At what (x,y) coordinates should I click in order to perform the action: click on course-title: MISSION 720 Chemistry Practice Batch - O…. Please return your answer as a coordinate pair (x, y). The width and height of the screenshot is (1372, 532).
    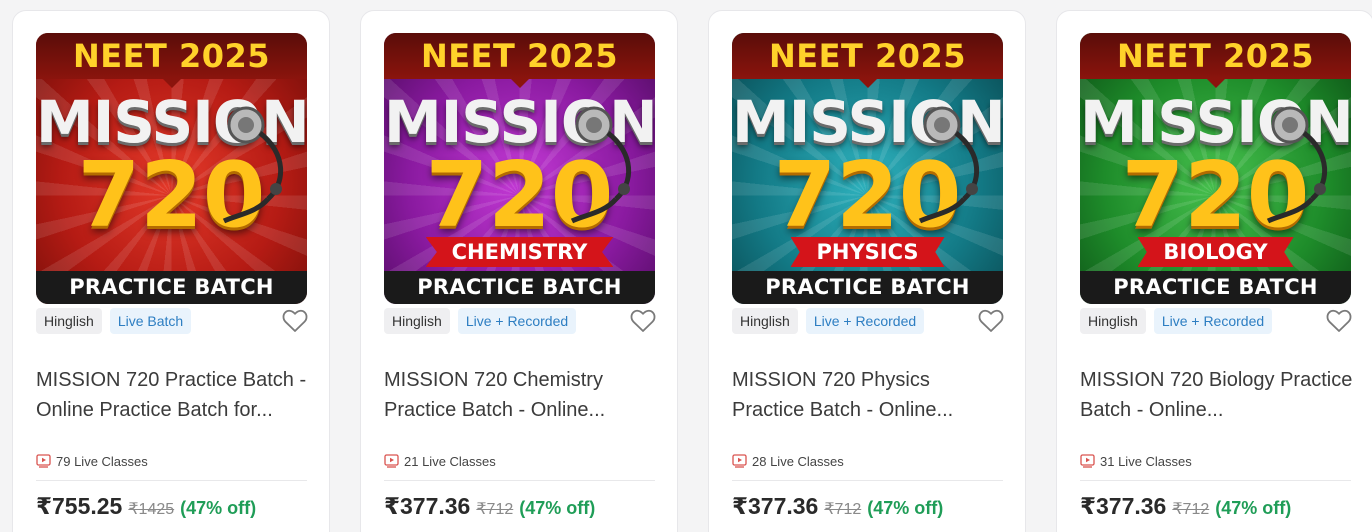
    Looking at the image, I should click on (521, 395).